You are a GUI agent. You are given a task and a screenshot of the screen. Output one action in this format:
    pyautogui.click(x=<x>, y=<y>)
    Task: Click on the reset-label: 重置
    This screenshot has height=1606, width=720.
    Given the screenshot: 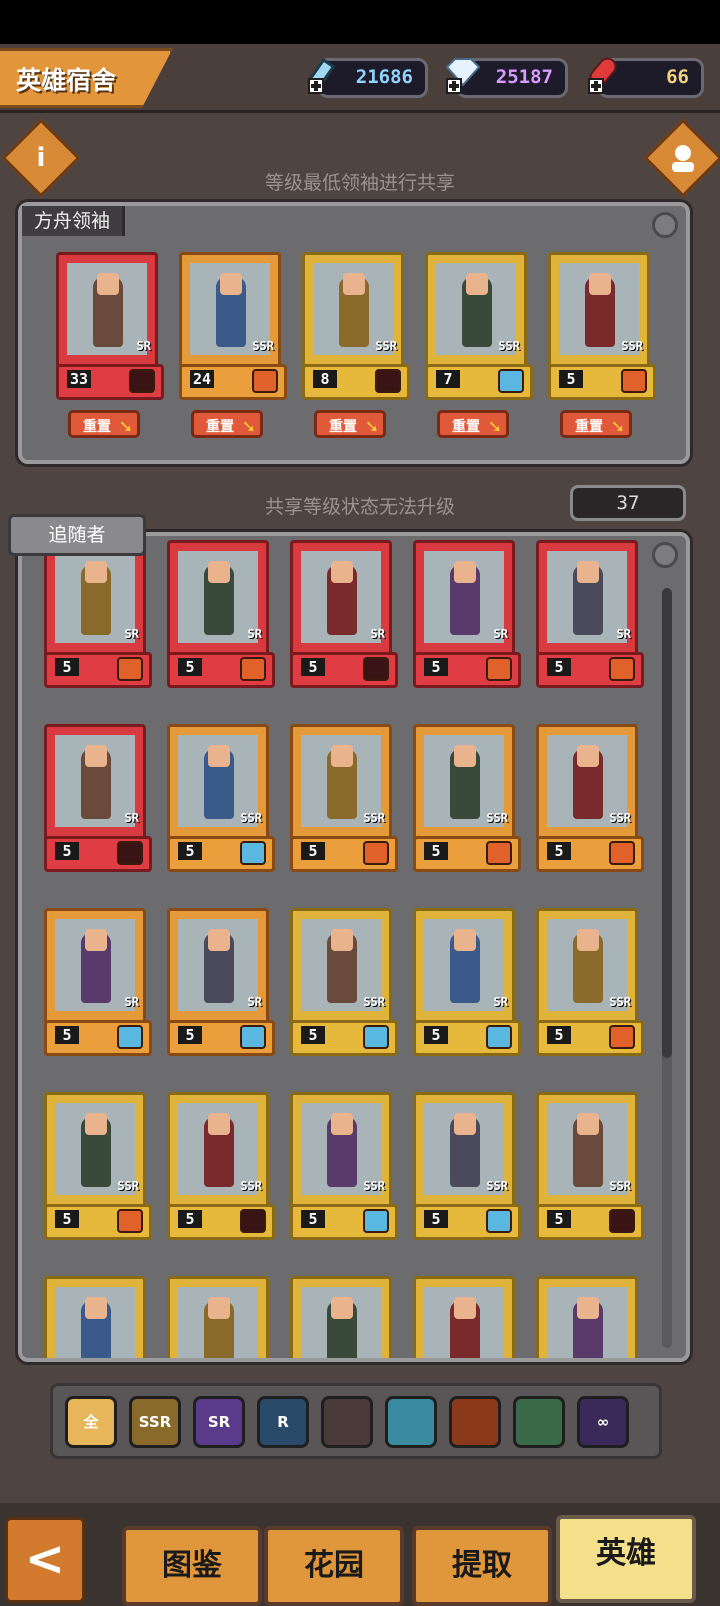 What is the action you would take?
    pyautogui.click(x=466, y=427)
    